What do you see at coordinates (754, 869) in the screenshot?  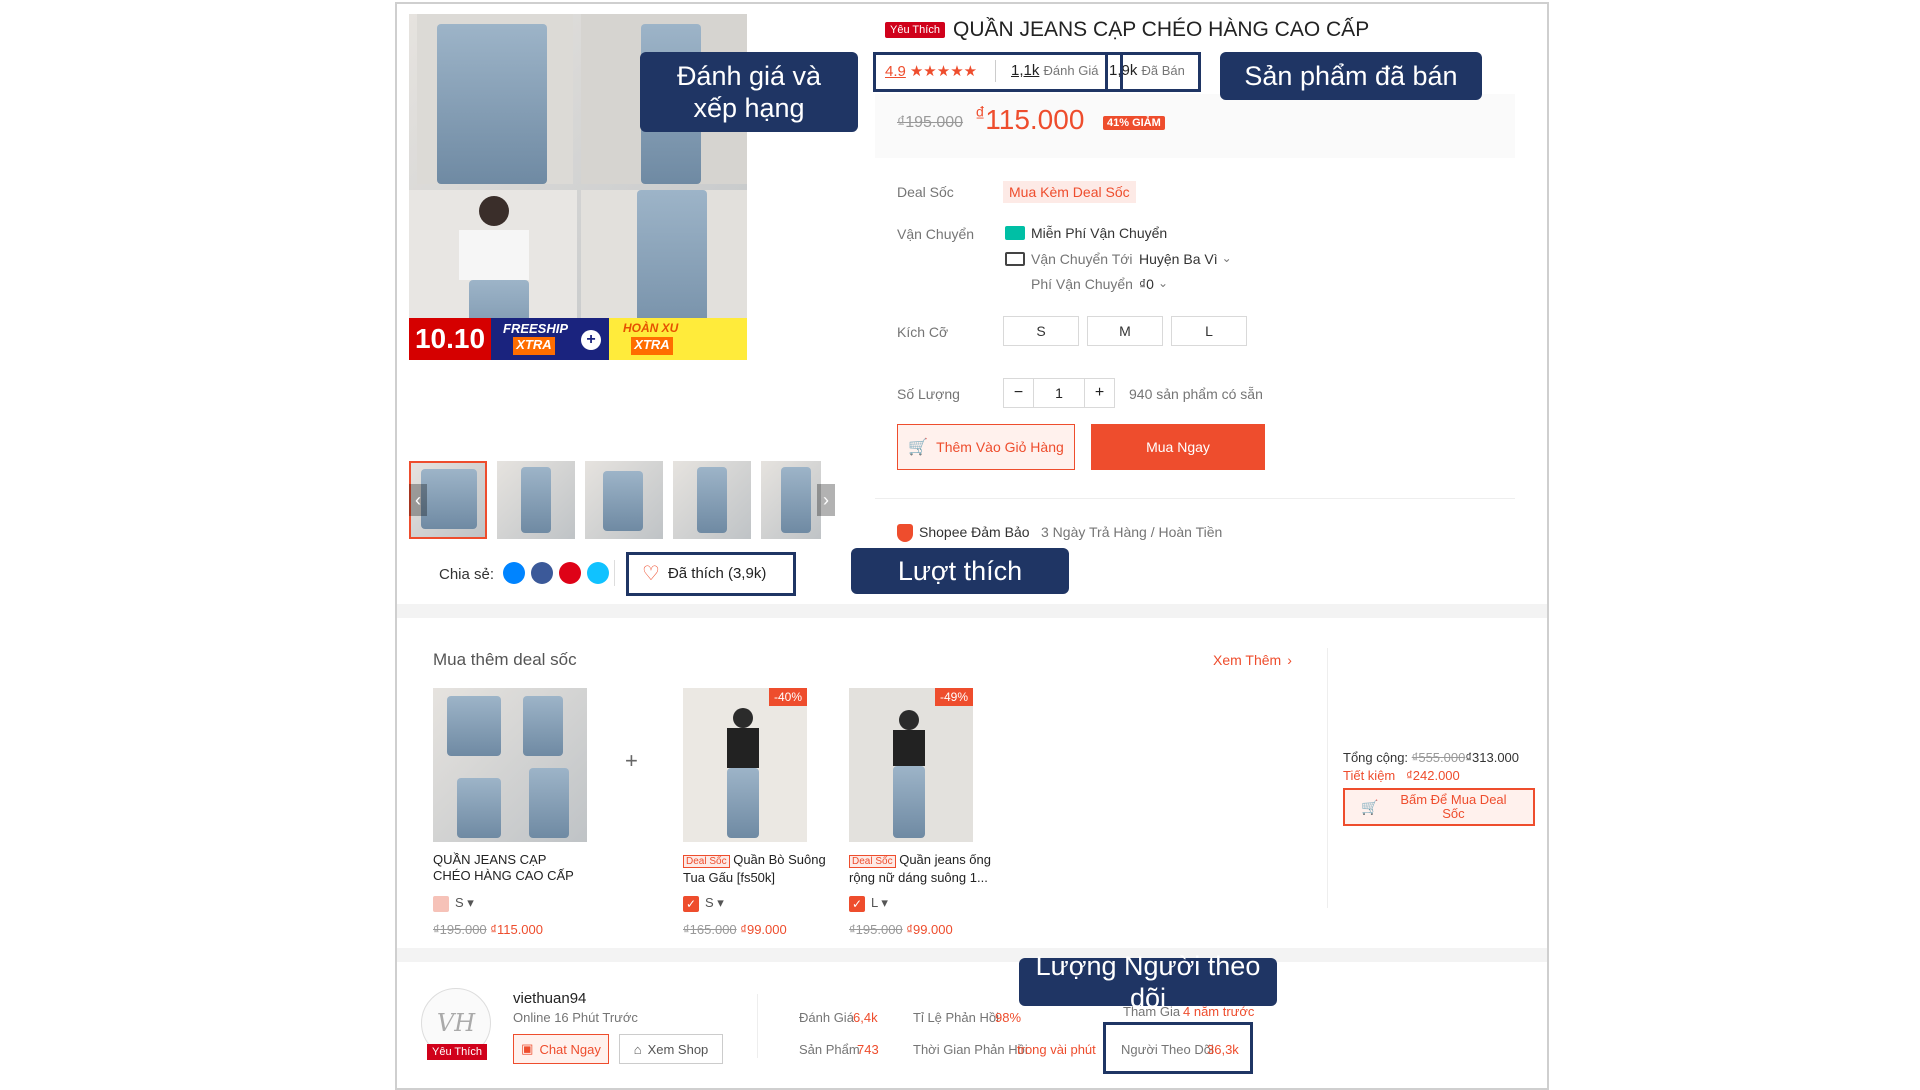 I see `deal-item-name-2: Deal Sốc Quần Bò Suông Tua Gấu [fs50k]` at bounding box center [754, 869].